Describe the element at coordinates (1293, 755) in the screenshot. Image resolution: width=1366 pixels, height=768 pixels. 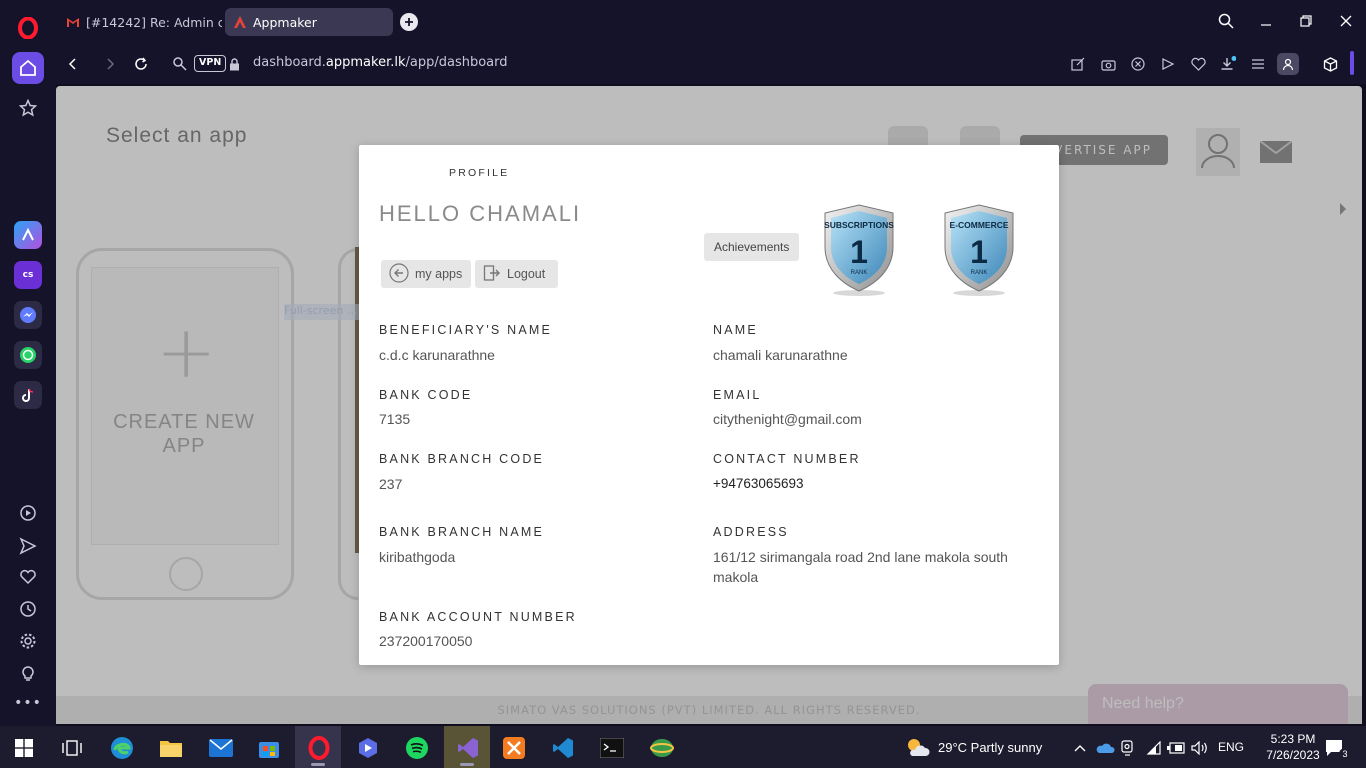
I see `date-text: 7/26/2023` at that location.